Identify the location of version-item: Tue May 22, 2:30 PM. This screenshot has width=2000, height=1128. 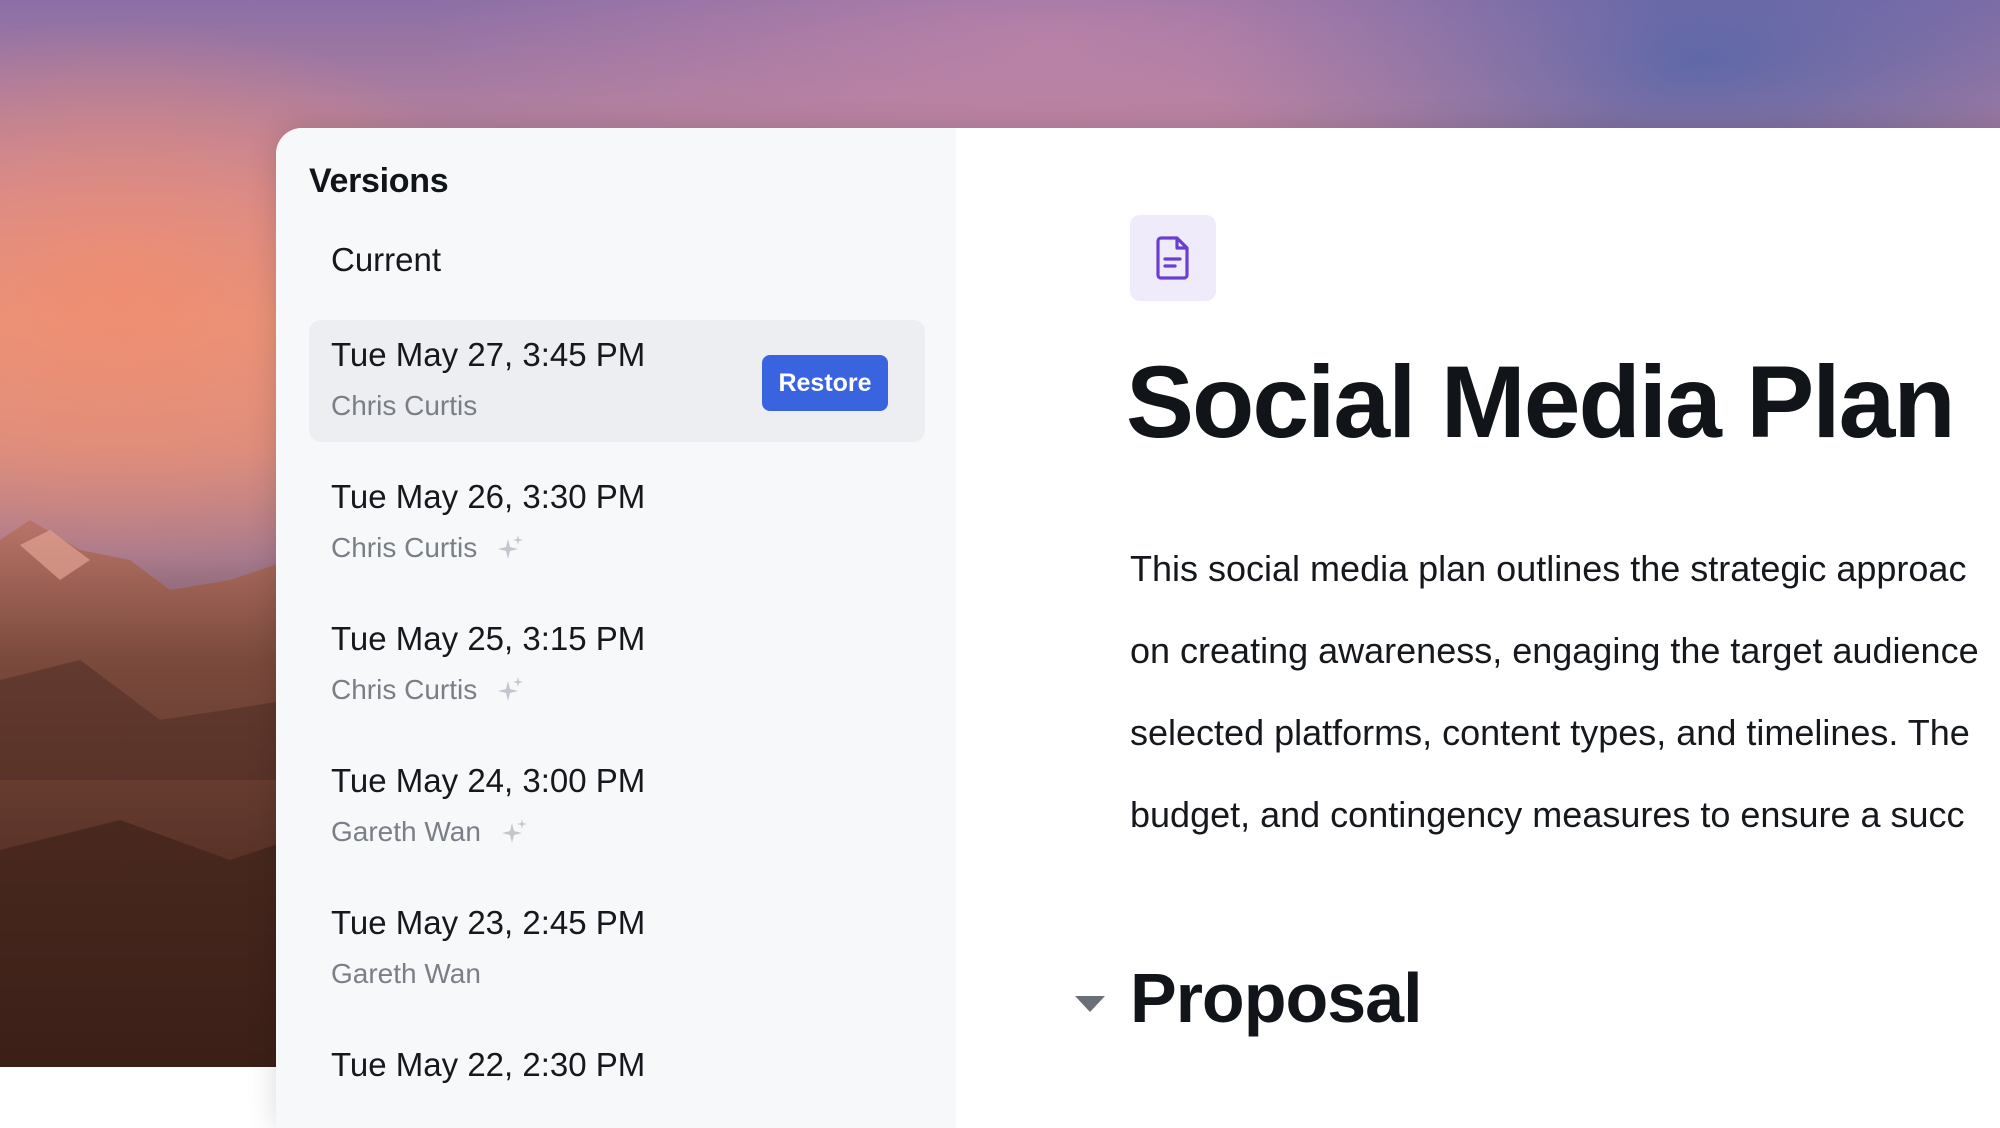
(617, 1079).